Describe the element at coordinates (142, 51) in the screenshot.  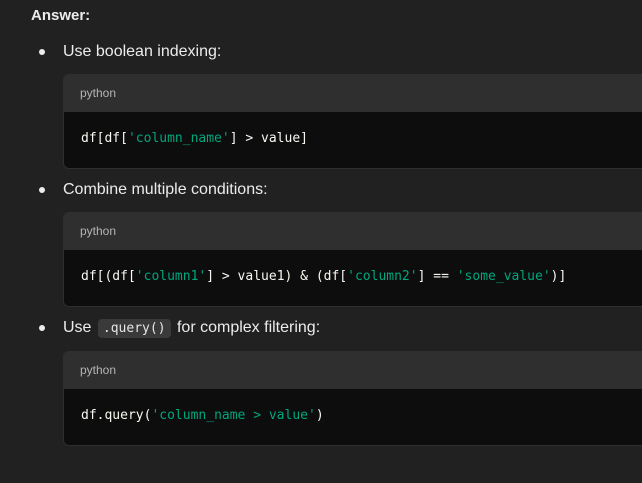
I see `list-item-text: Use boolean indexing:` at that location.